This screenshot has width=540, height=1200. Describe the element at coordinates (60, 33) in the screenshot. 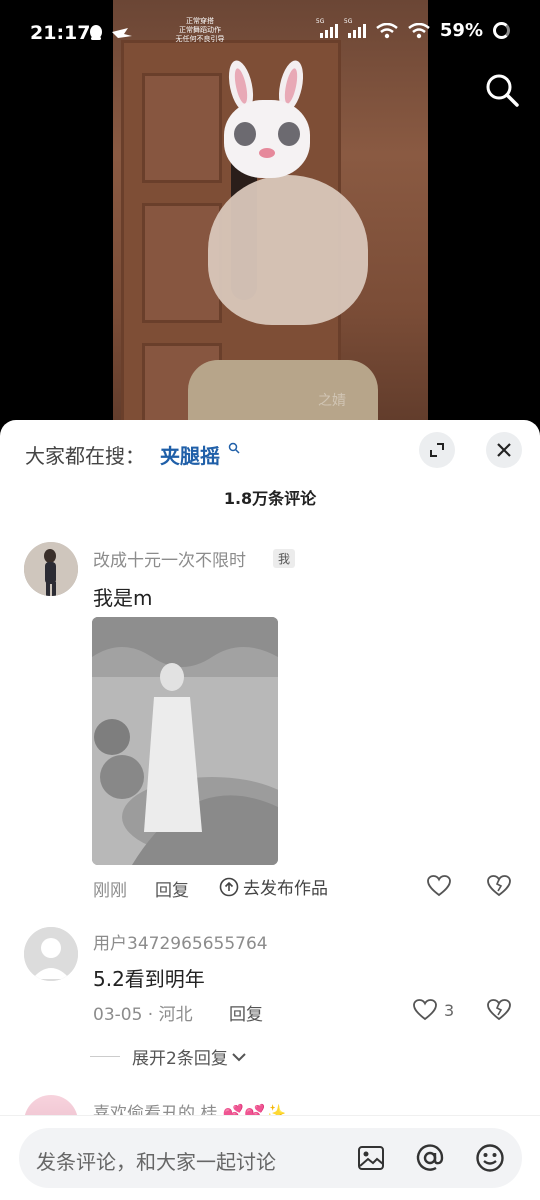

I see `status-time: 21:17` at that location.